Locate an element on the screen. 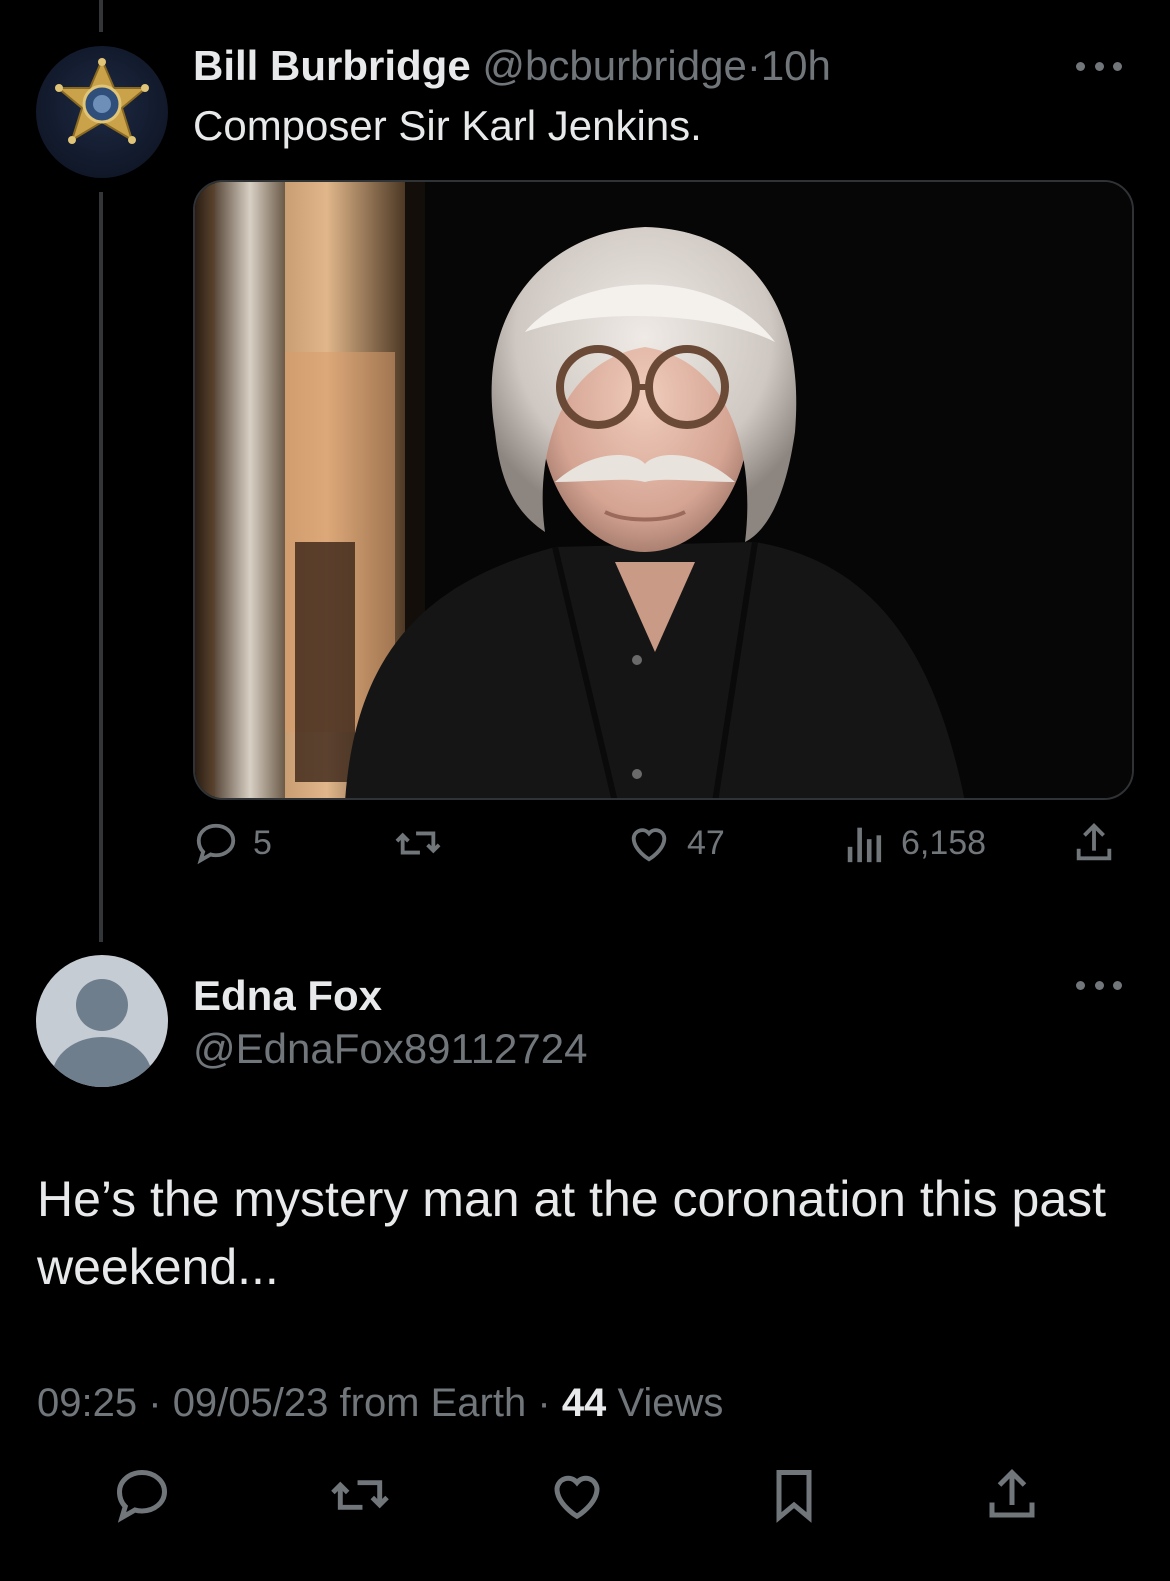 Image resolution: width=1170 pixels, height=1581 pixels. views-button: 6,158 is located at coordinates (914, 843).